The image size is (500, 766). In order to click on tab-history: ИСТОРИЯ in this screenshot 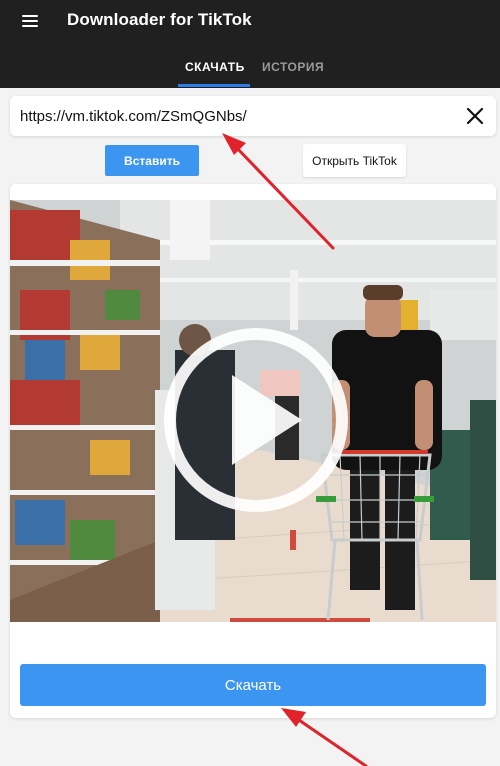, I will do `click(293, 67)`.